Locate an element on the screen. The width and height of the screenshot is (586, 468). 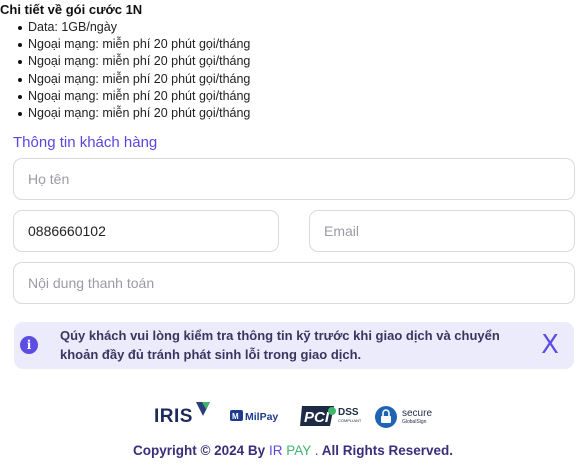
pci-dss-icon: PCI DSS COMPLIANT is located at coordinates (331, 416).